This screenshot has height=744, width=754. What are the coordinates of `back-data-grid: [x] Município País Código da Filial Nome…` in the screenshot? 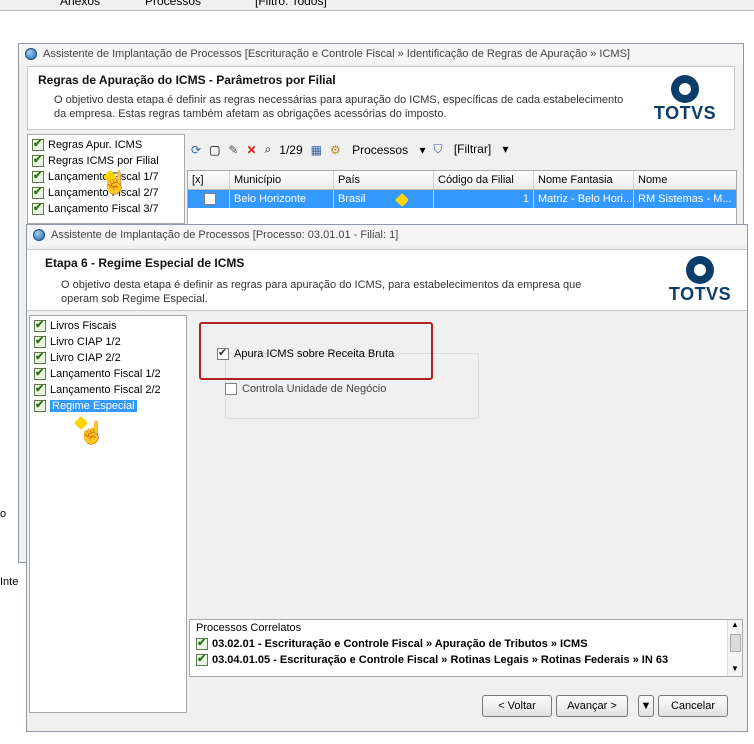 It's located at (462, 200).